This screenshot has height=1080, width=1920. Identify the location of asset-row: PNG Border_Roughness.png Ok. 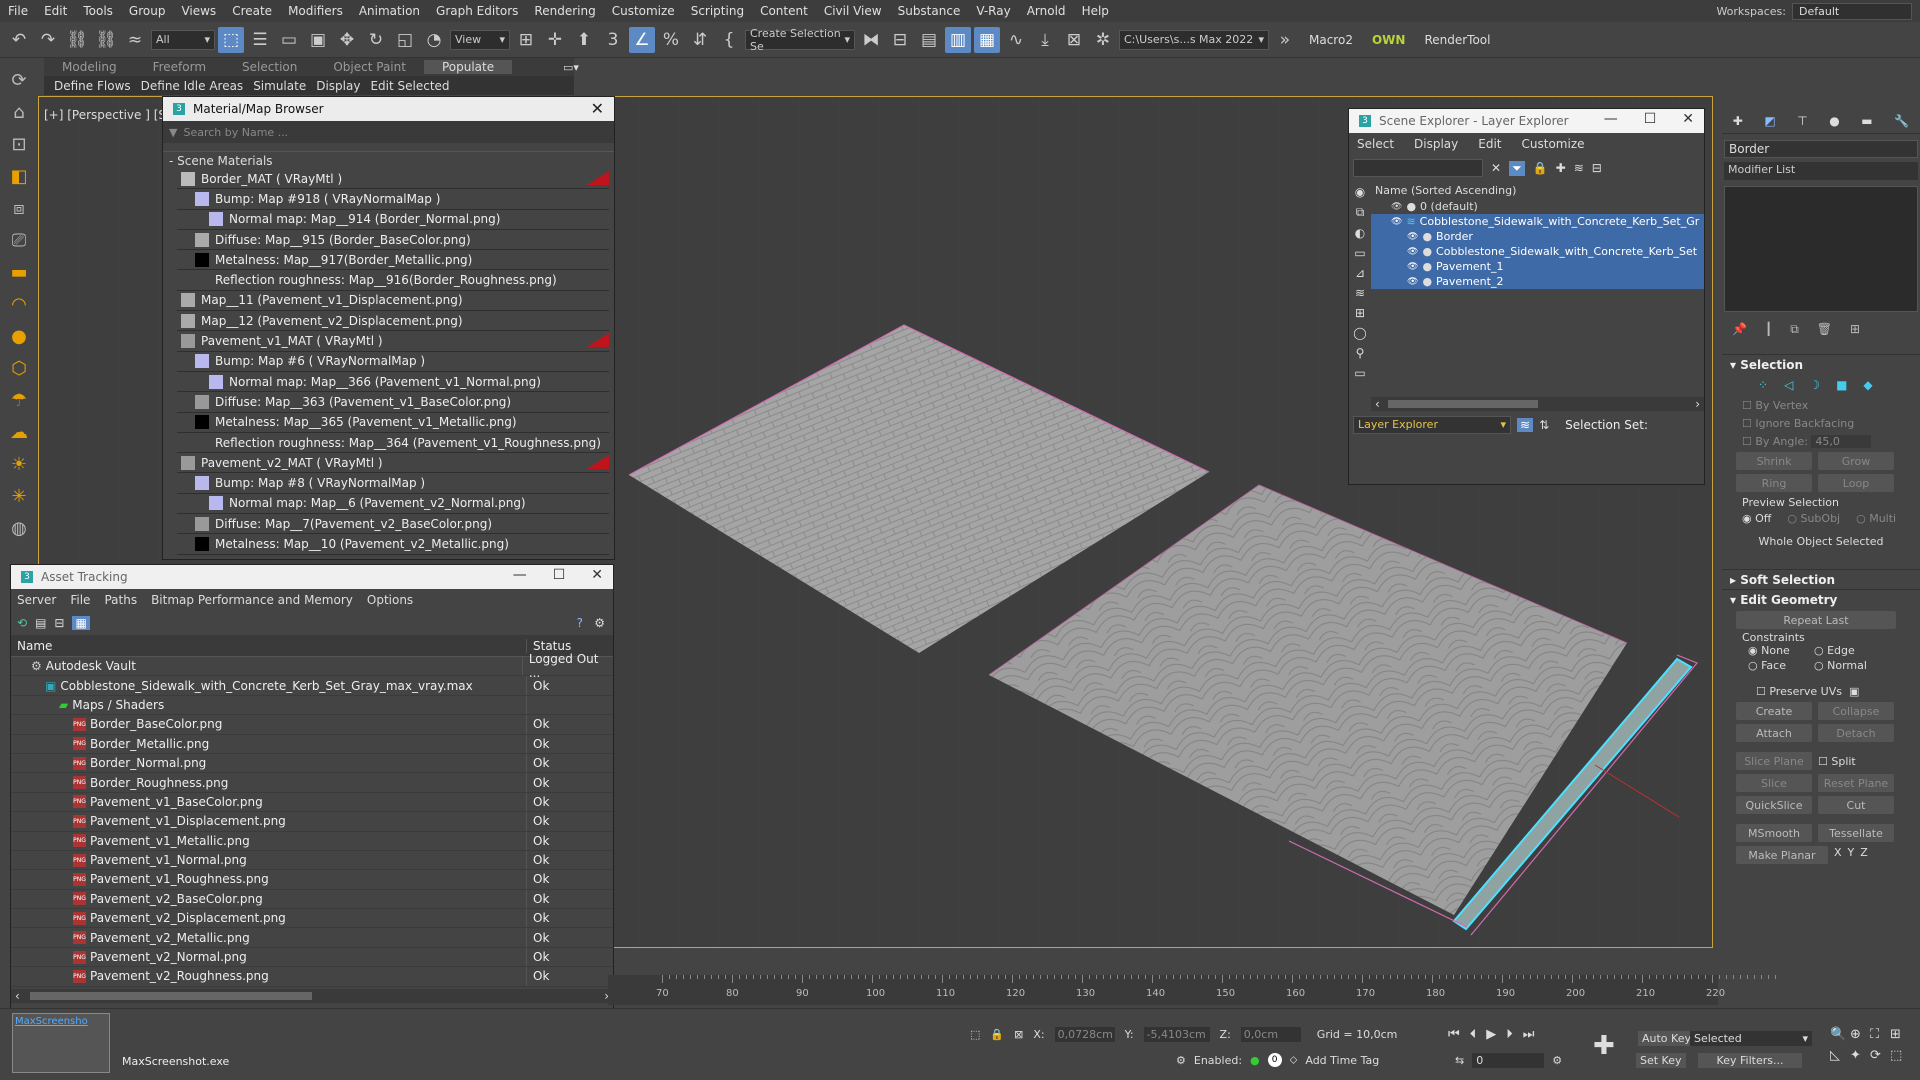
(312, 783).